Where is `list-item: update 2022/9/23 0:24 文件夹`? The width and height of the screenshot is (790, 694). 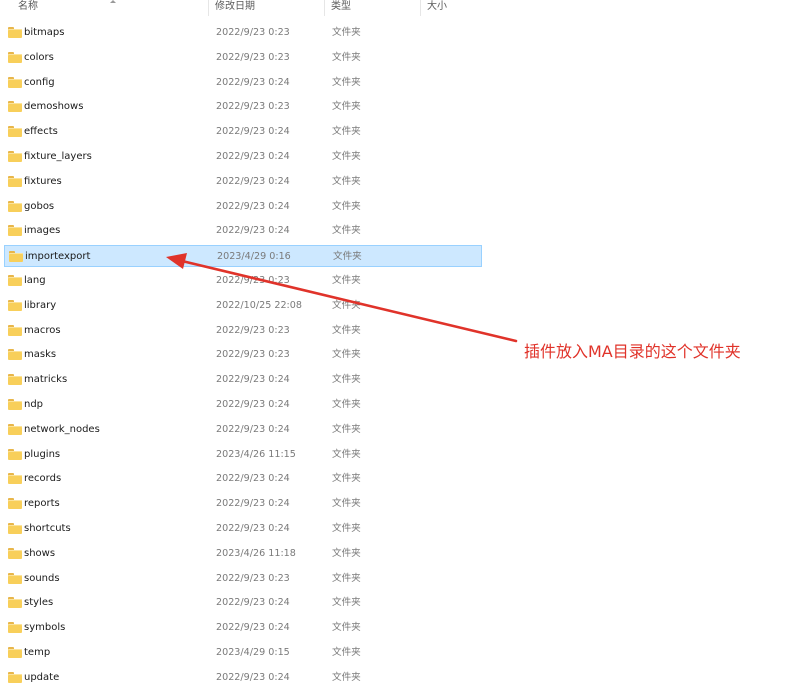 list-item: update 2022/9/23 0:24 文件夹 is located at coordinates (243, 678).